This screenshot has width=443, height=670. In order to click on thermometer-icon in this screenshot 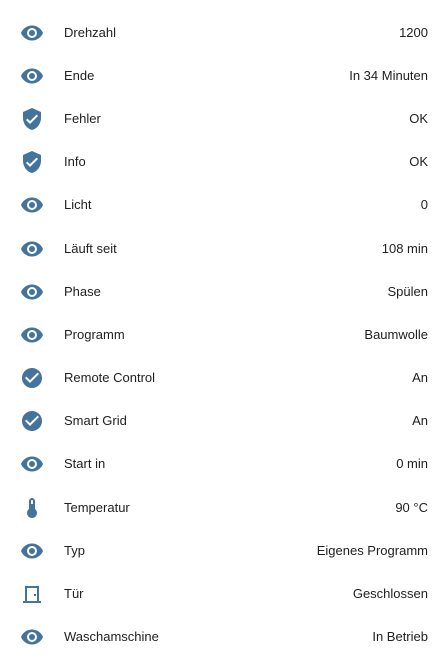, I will do `click(32, 508)`.